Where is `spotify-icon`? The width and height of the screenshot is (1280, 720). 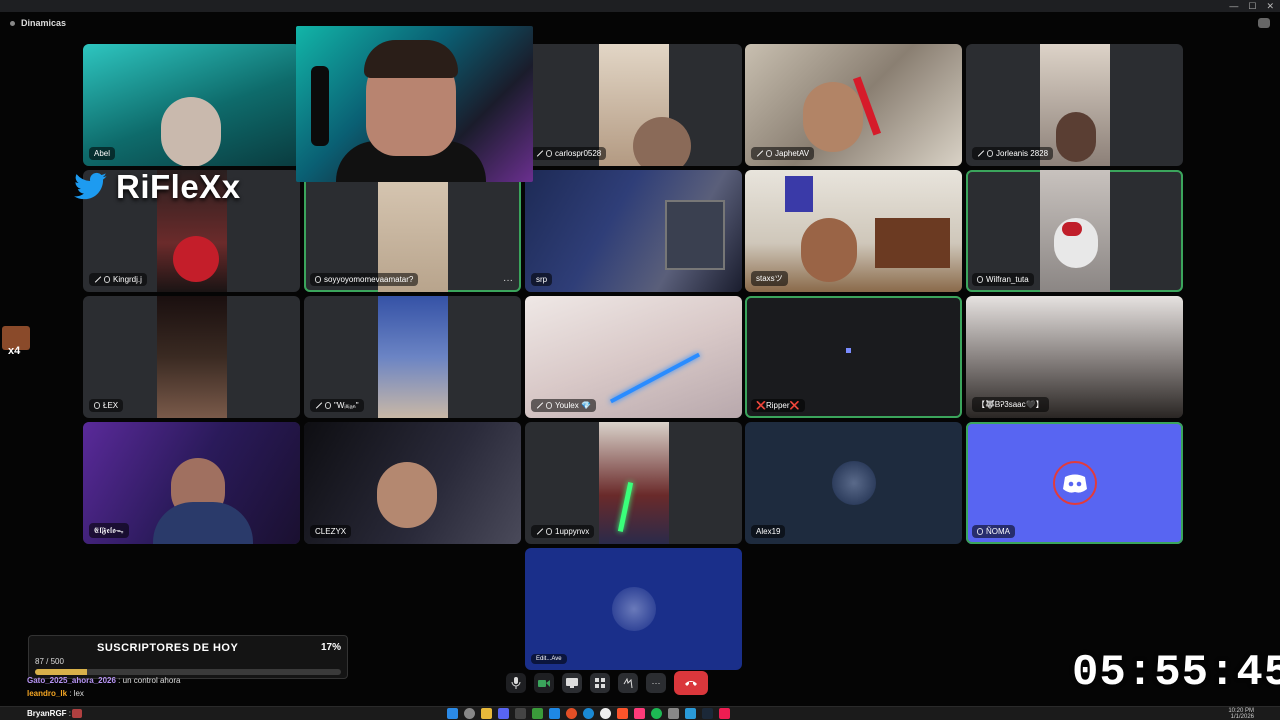 spotify-icon is located at coordinates (656, 713).